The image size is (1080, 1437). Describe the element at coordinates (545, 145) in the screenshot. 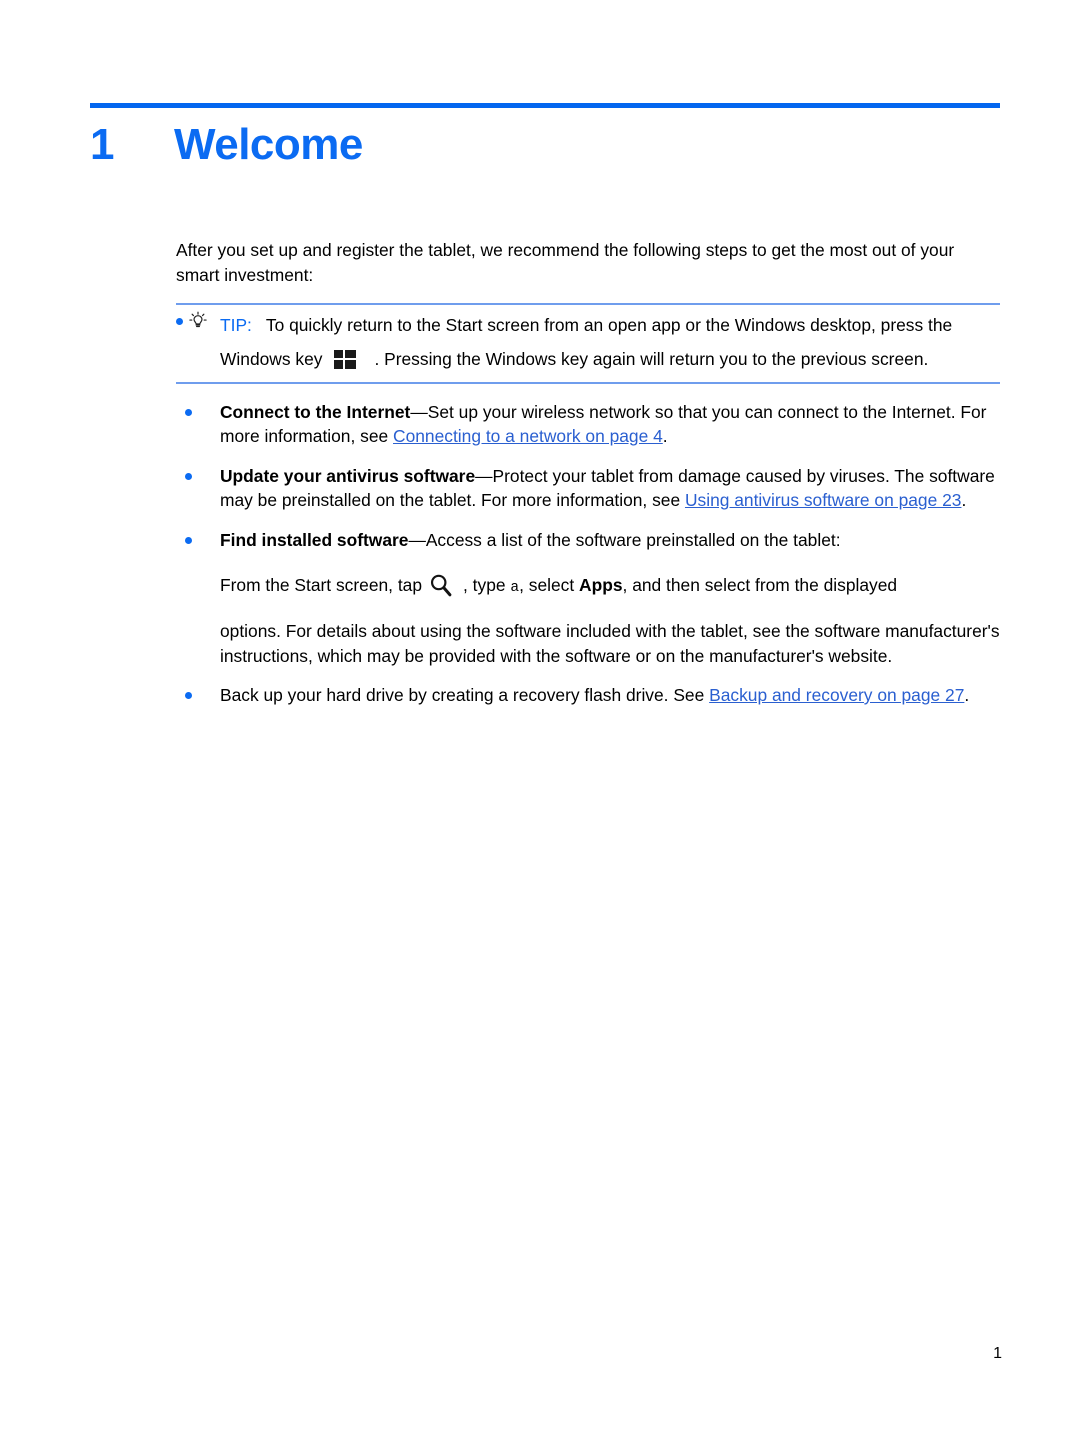

I see `page-title: 1 Welcome` at that location.